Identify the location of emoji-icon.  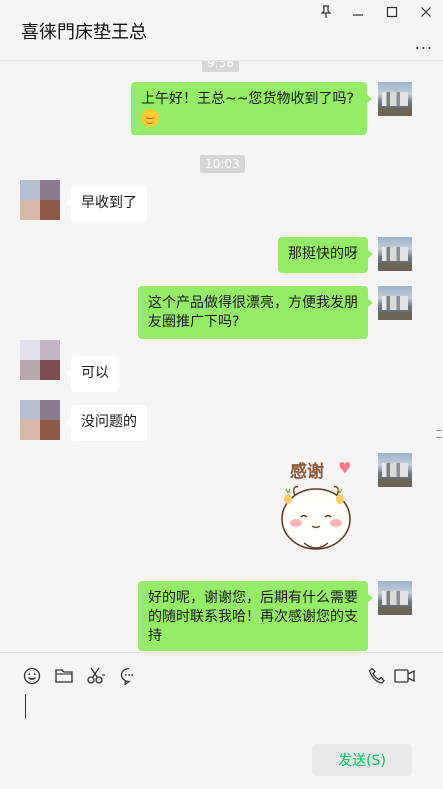
(32, 676).